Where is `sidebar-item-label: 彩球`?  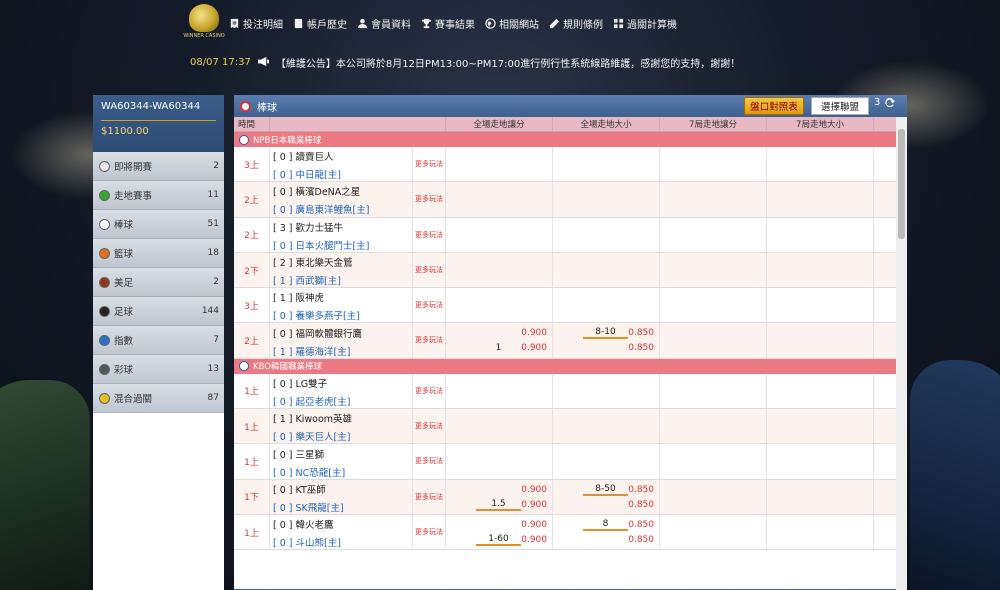 sidebar-item-label: 彩球 is located at coordinates (124, 370).